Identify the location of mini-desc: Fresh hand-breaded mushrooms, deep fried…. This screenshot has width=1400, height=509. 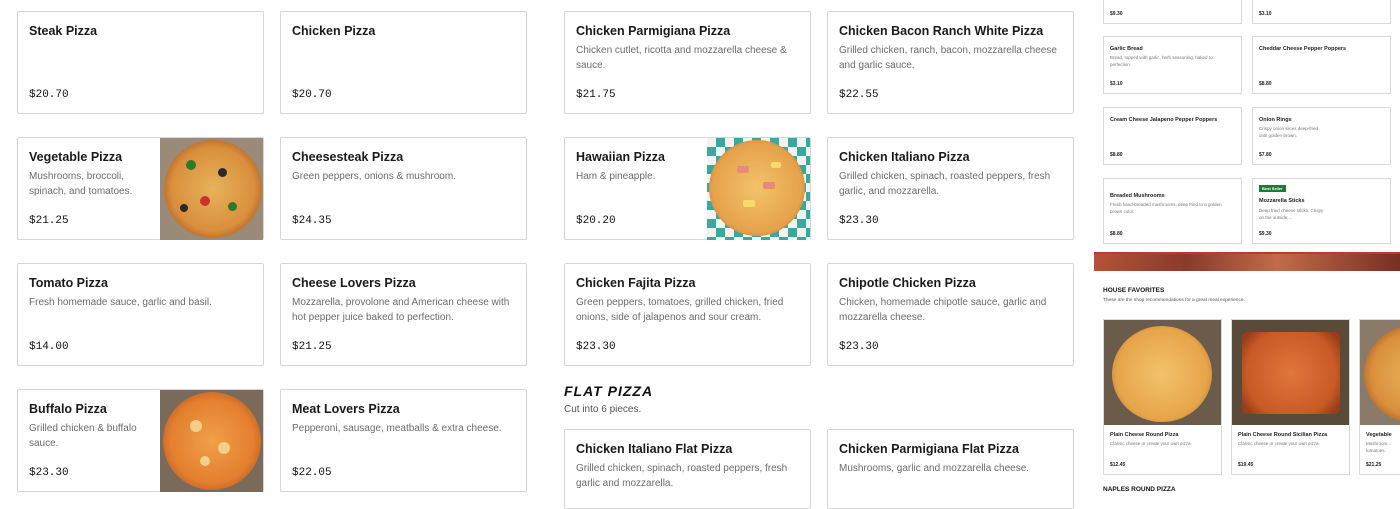
(1166, 208).